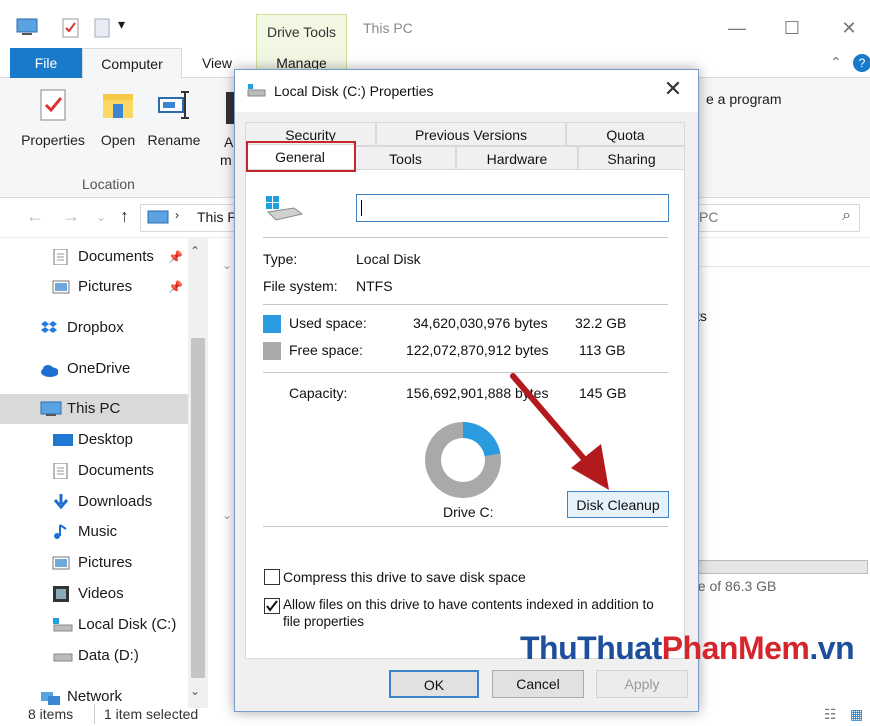 This screenshot has width=870, height=726. Describe the element at coordinates (94, 625) in the screenshot. I see `sidebar-item-local-disk: Local Disk (C:)` at that location.